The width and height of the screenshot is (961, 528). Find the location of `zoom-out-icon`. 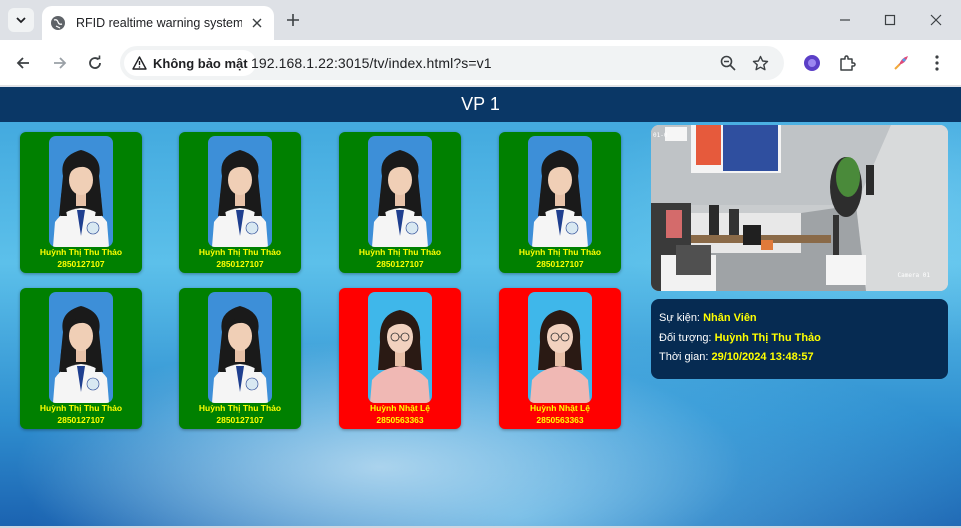

zoom-out-icon is located at coordinates (728, 63).